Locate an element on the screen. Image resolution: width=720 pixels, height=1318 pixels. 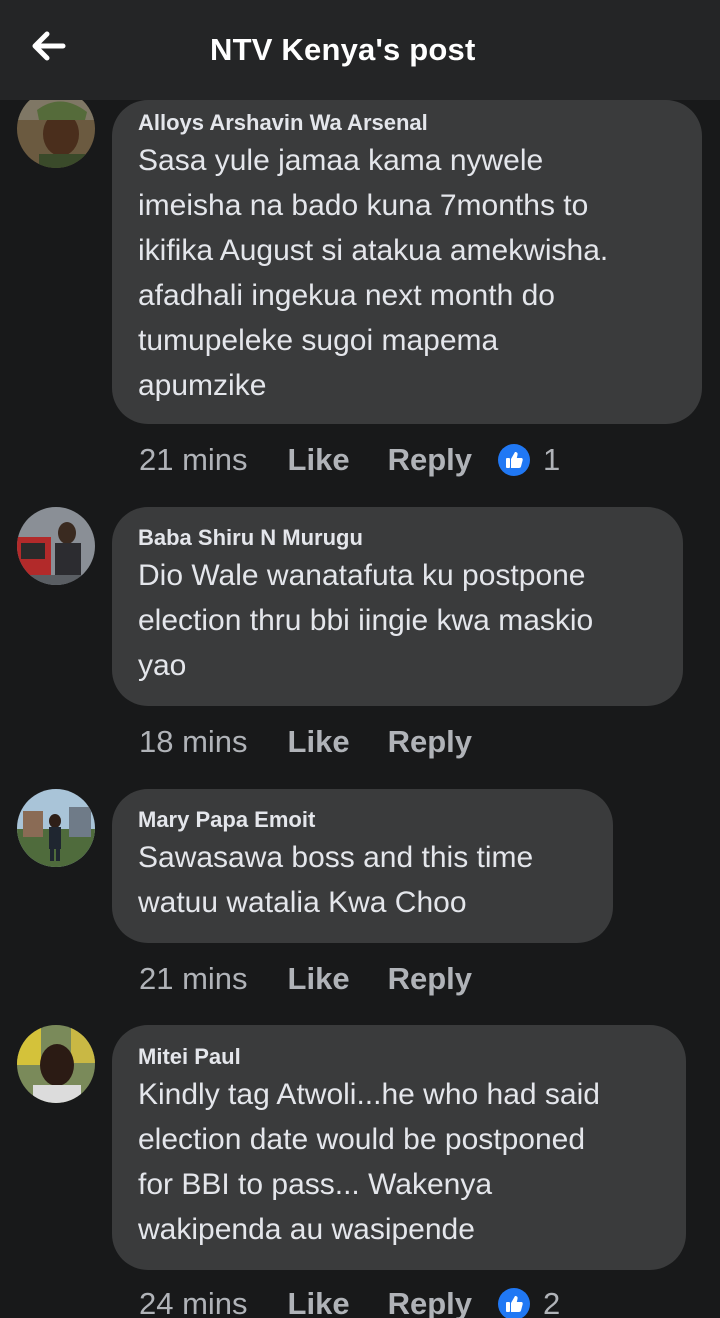
comment-actions: 21 mins Like Reply is located at coordinates (324, 979).